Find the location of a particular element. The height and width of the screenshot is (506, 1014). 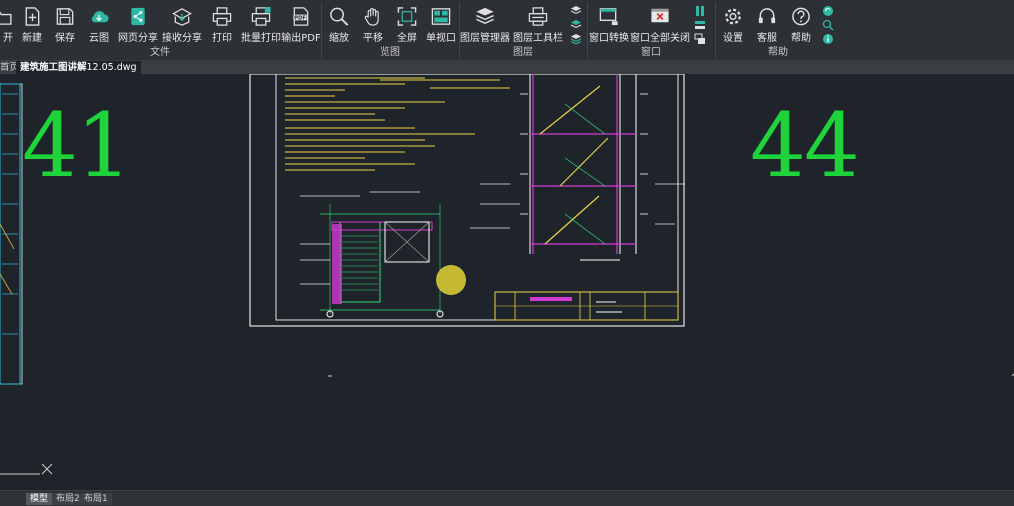

pdf-file-icon: PDF is located at coordinates (301, 16).